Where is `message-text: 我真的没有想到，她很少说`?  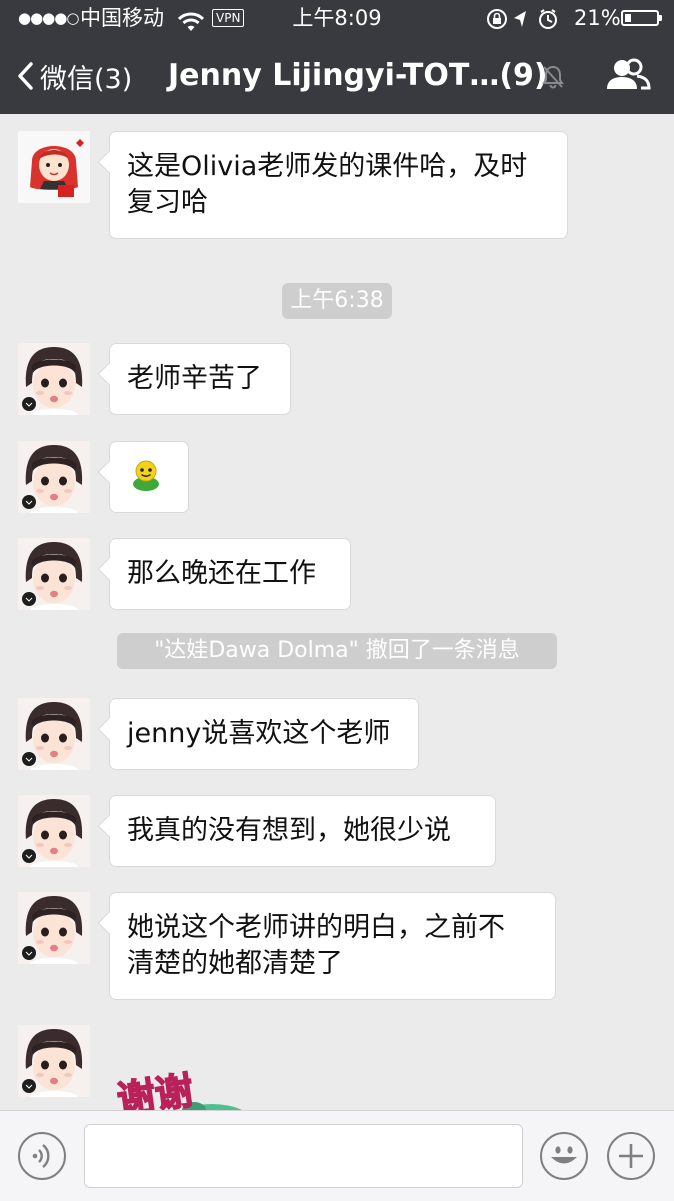 message-text: 我真的没有想到，她很少说 is located at coordinates (289, 830).